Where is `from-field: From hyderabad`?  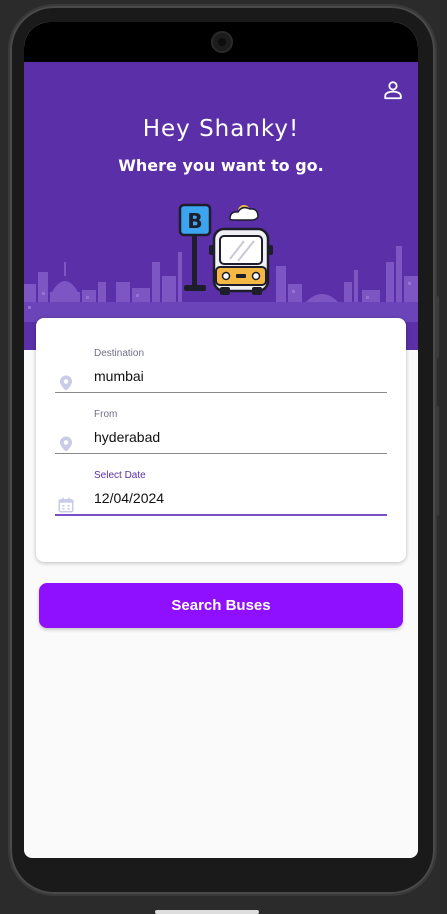 from-field: From hyderabad is located at coordinates (221, 437).